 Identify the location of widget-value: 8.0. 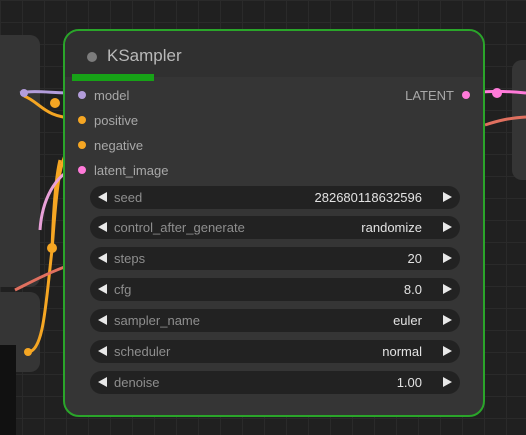
(413, 289).